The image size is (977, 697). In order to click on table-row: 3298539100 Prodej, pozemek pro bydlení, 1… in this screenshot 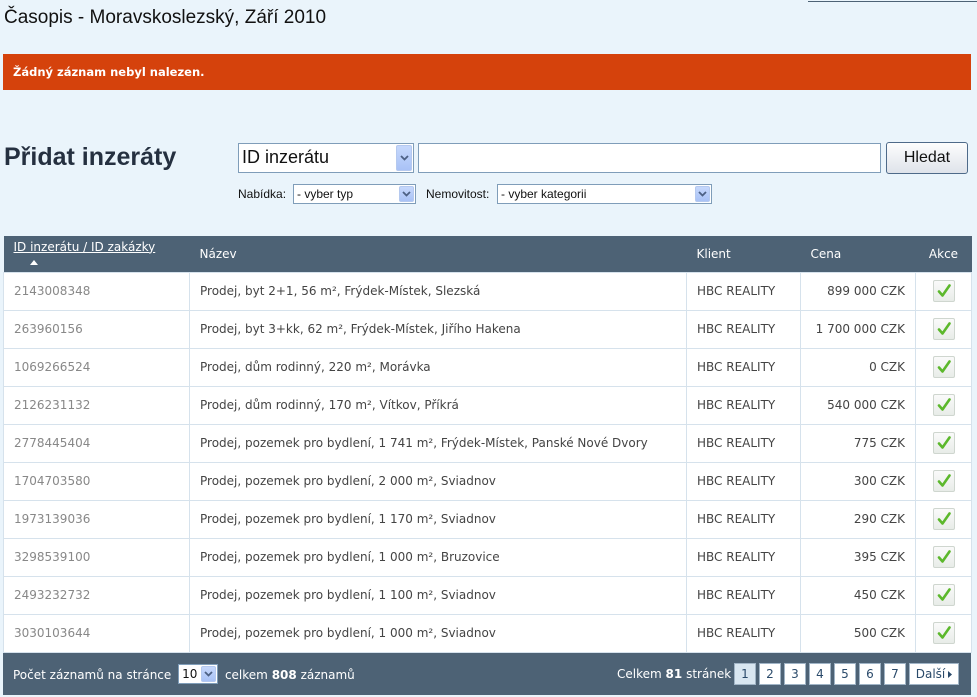, I will do `click(487, 557)`.